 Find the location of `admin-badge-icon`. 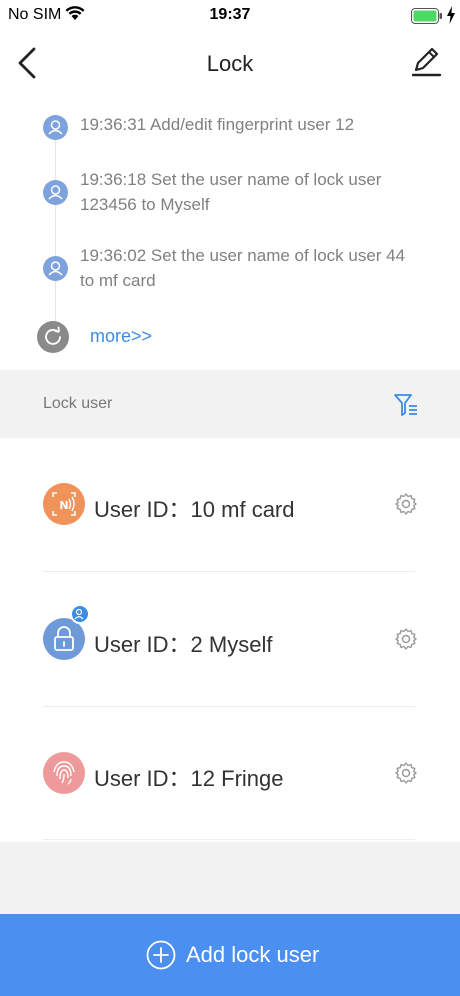

admin-badge-icon is located at coordinates (80, 614).